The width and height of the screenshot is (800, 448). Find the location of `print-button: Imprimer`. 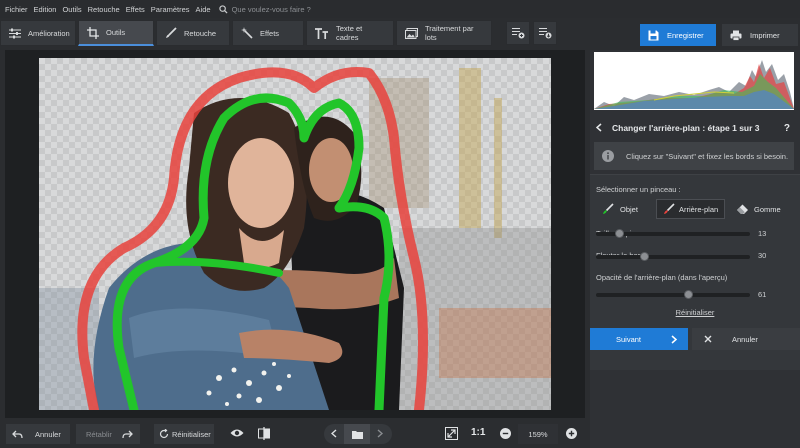

print-button: Imprimer is located at coordinates (760, 35).